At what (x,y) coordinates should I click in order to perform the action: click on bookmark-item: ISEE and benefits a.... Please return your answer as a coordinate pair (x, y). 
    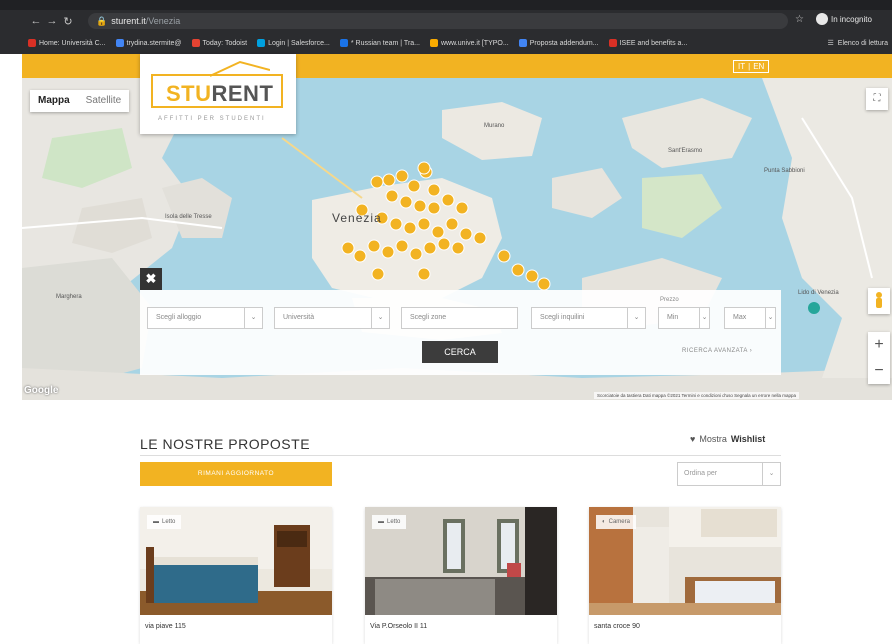
    Looking at the image, I should click on (647, 43).